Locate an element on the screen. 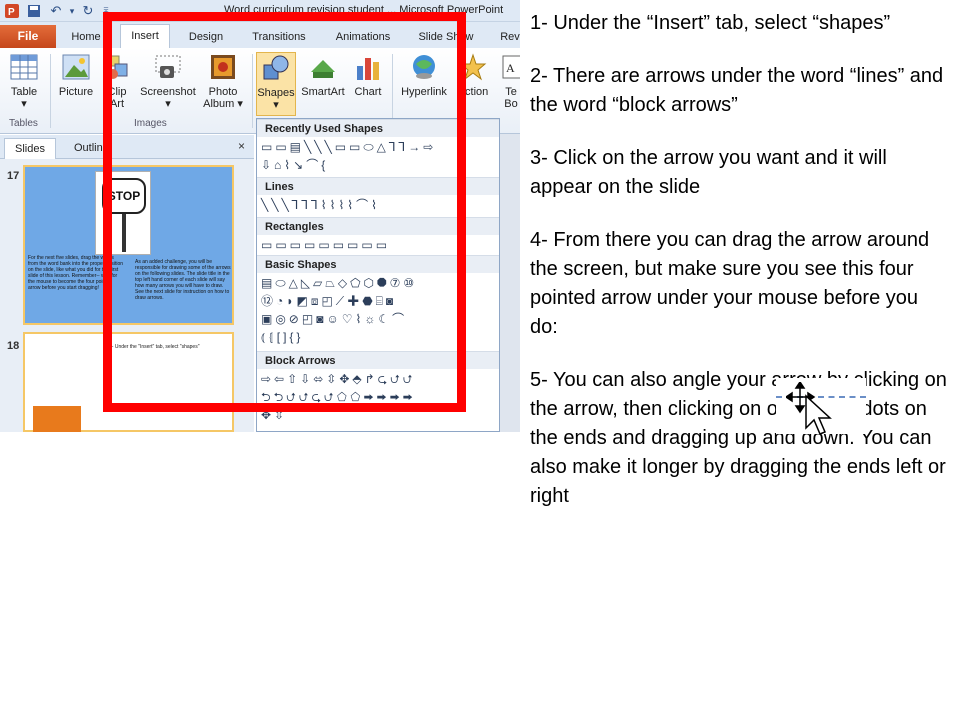  slide-number: 17 is located at coordinates (13, 176).